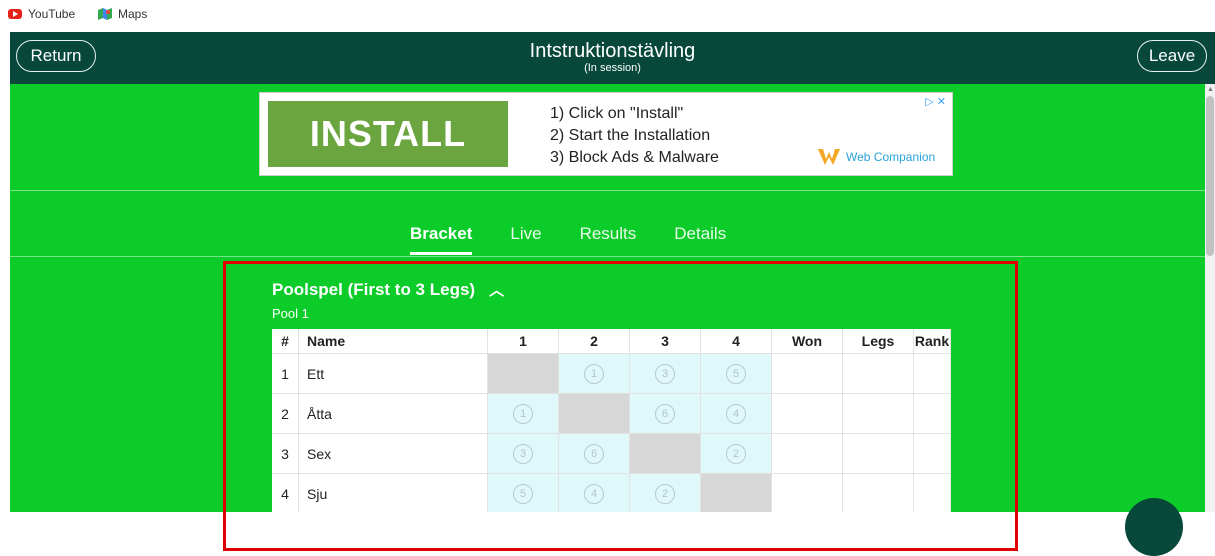 The width and height of the screenshot is (1215, 556). I want to click on table-header-row: # Name 1 2 3 4 Won Legs Rank, so click(611, 341).